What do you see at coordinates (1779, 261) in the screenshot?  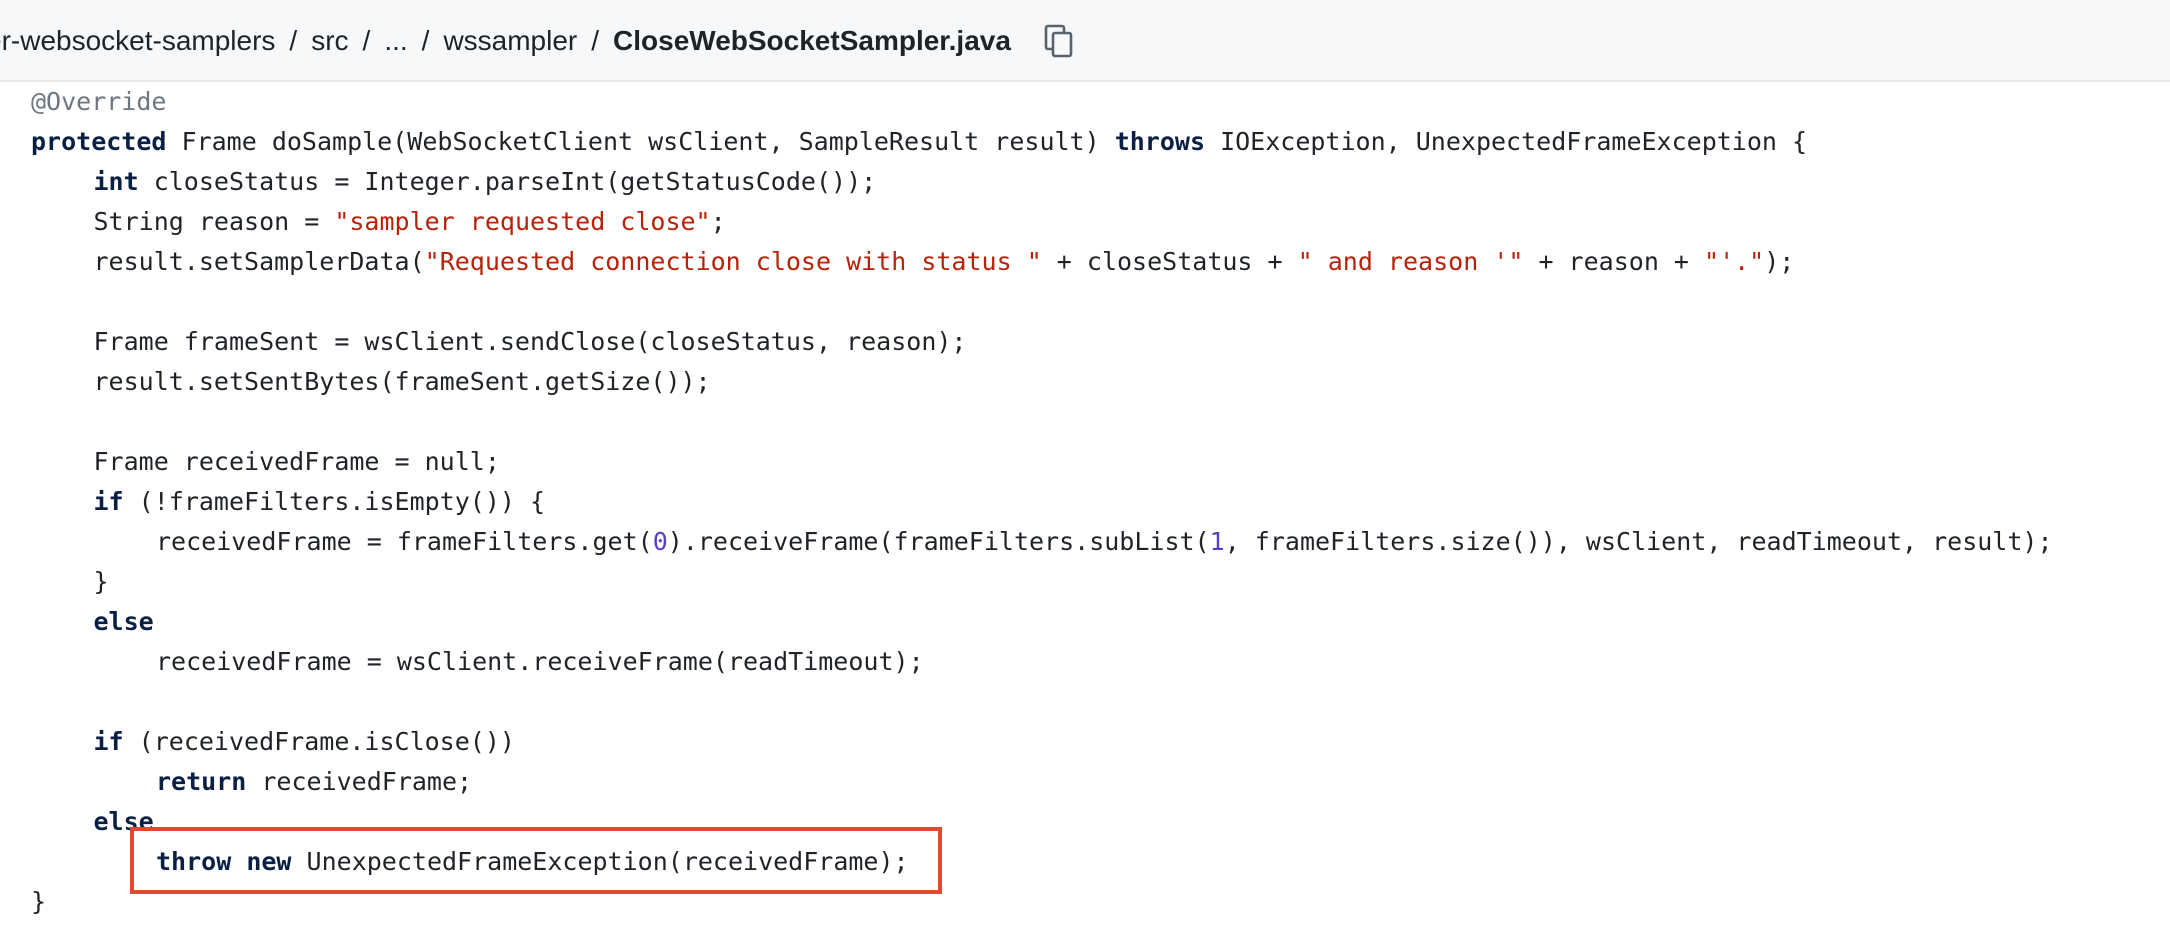 I see `code-text: );` at bounding box center [1779, 261].